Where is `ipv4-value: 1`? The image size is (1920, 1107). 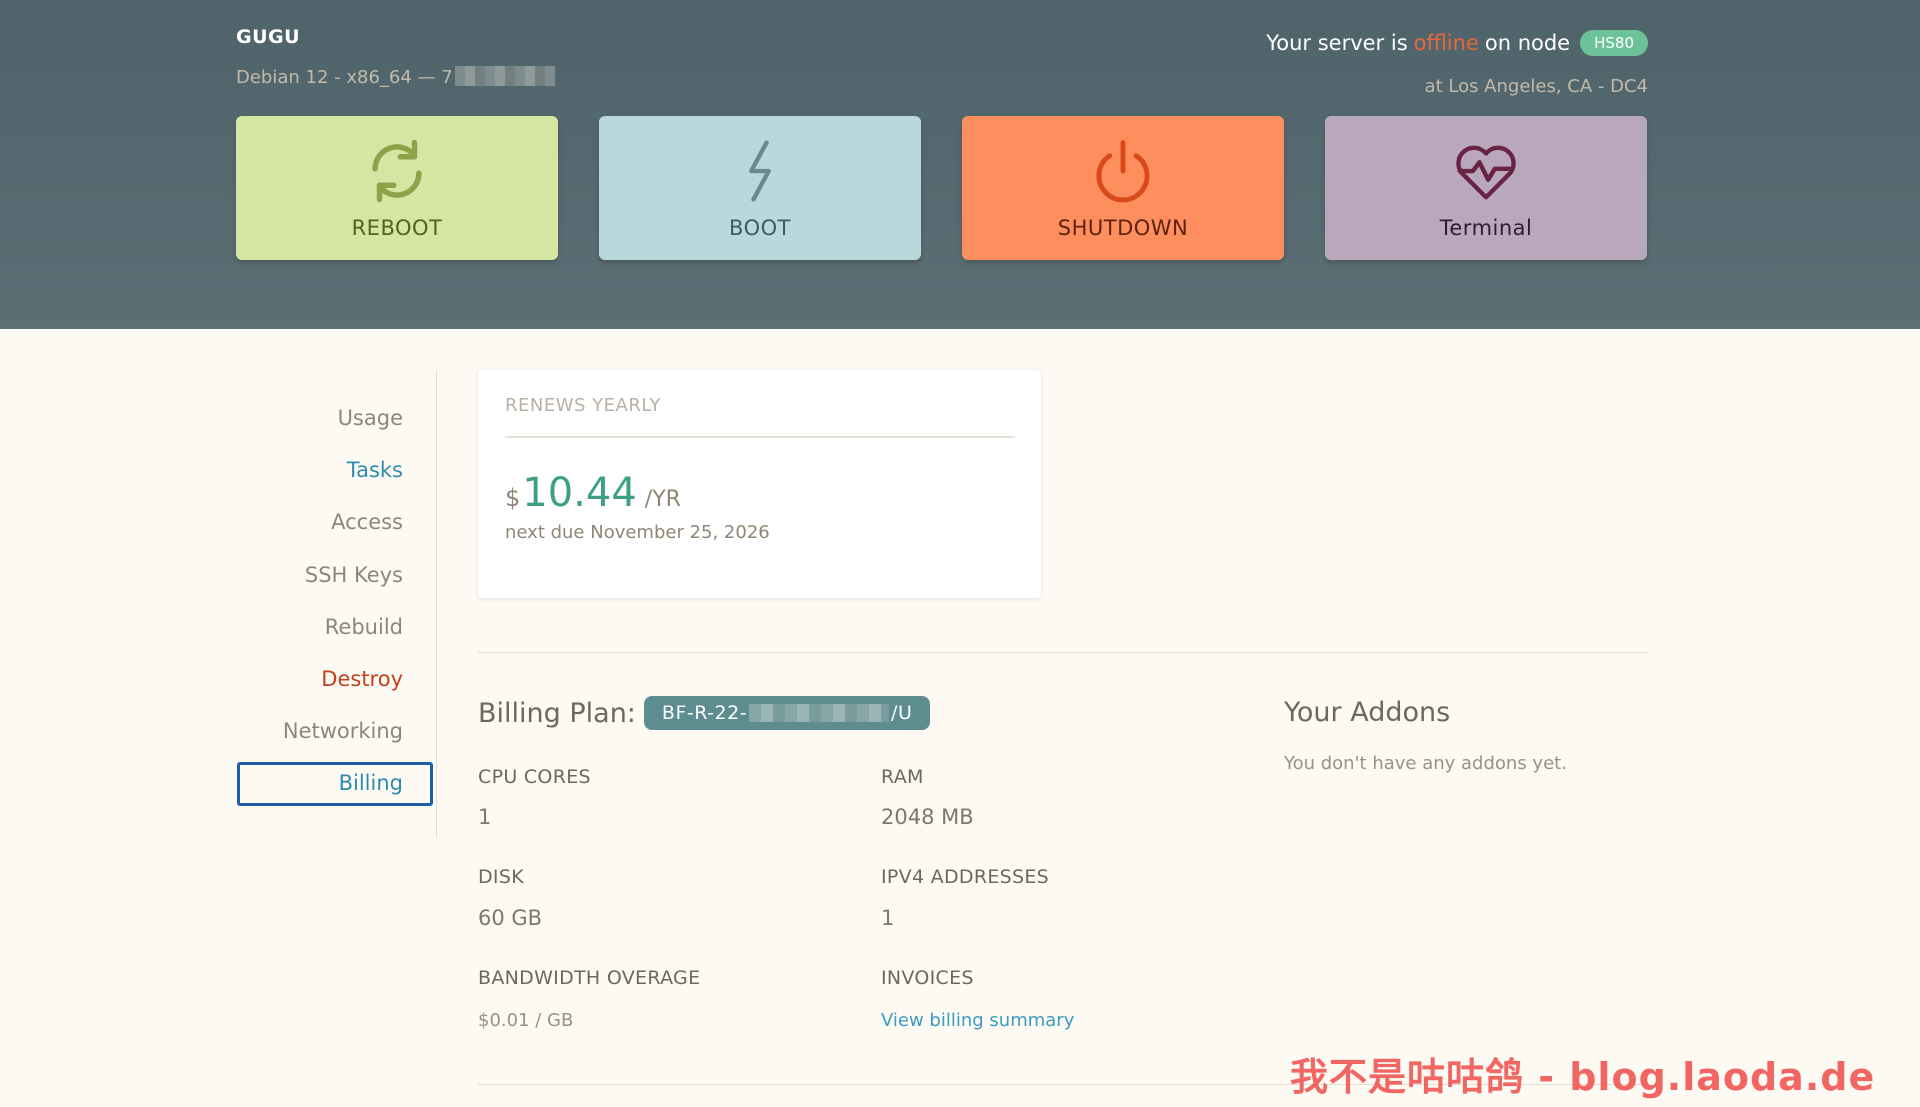
ipv4-value: 1 is located at coordinates (888, 918).